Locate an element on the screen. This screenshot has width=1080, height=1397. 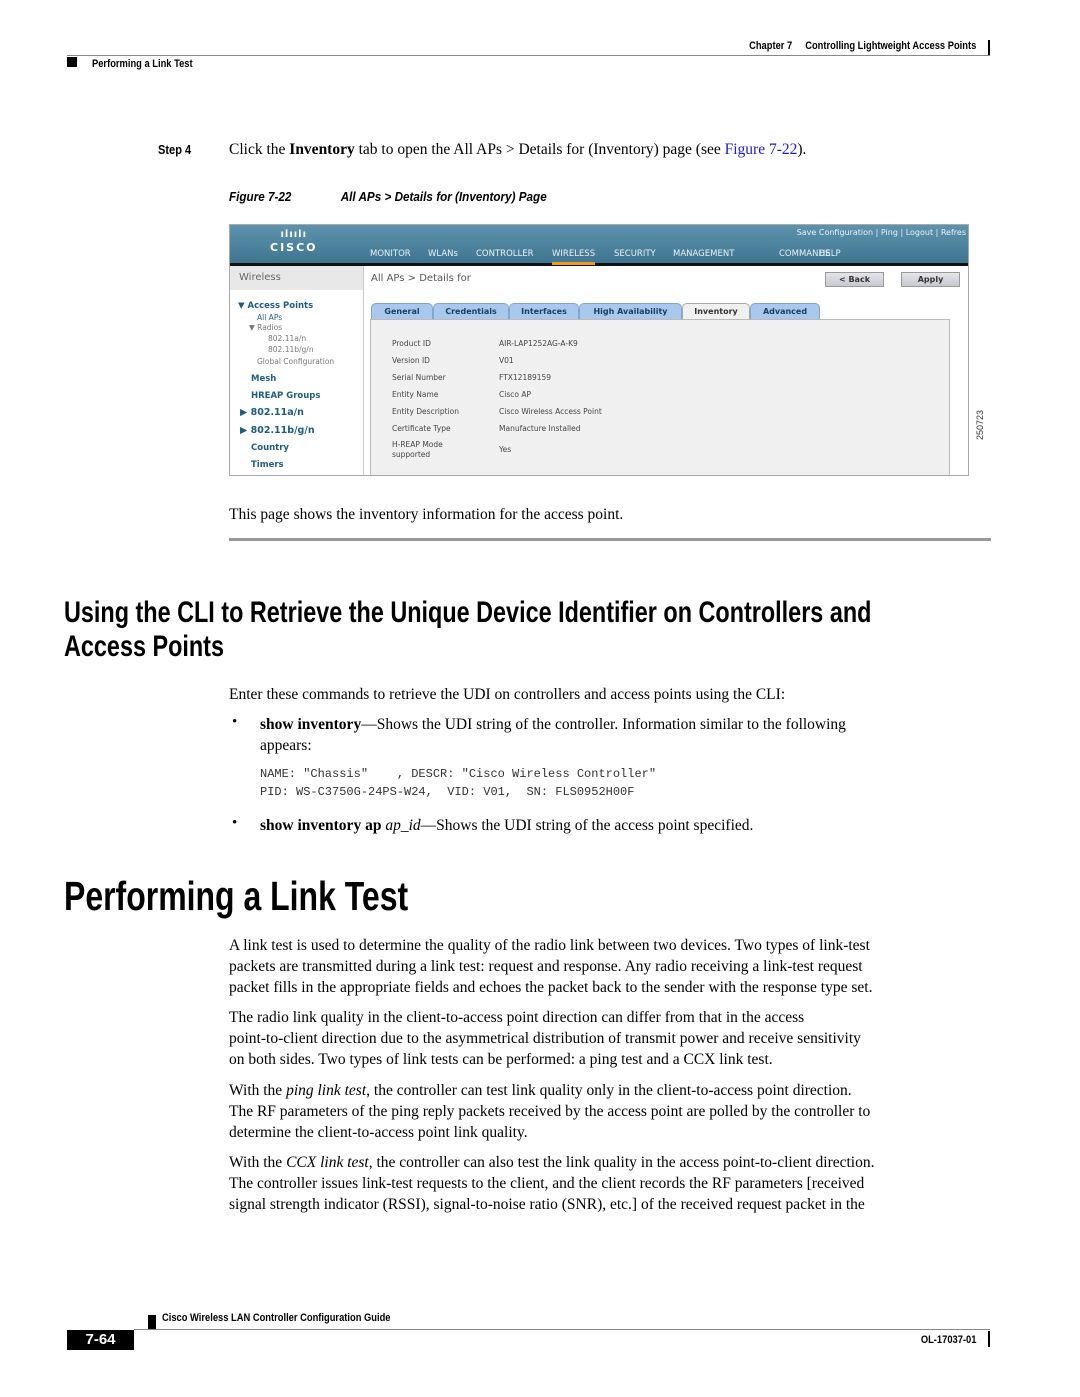
footer-rule is located at coordinates (562, 1329).